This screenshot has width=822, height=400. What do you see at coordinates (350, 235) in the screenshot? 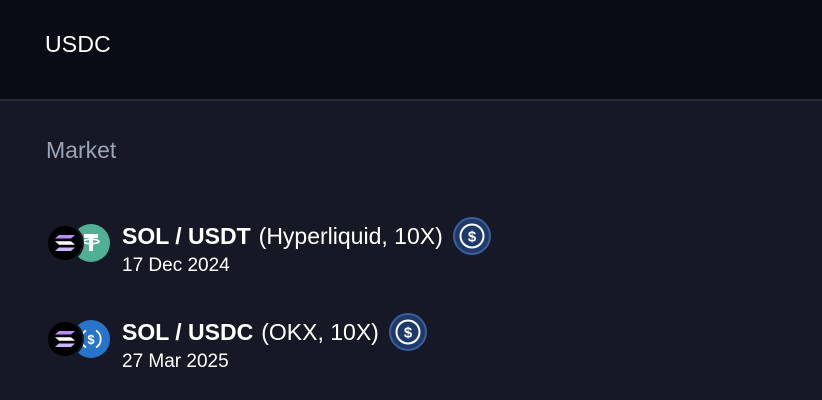
I see `pair-exchange-leverage: (Hyperliquid, 10X)` at bounding box center [350, 235].